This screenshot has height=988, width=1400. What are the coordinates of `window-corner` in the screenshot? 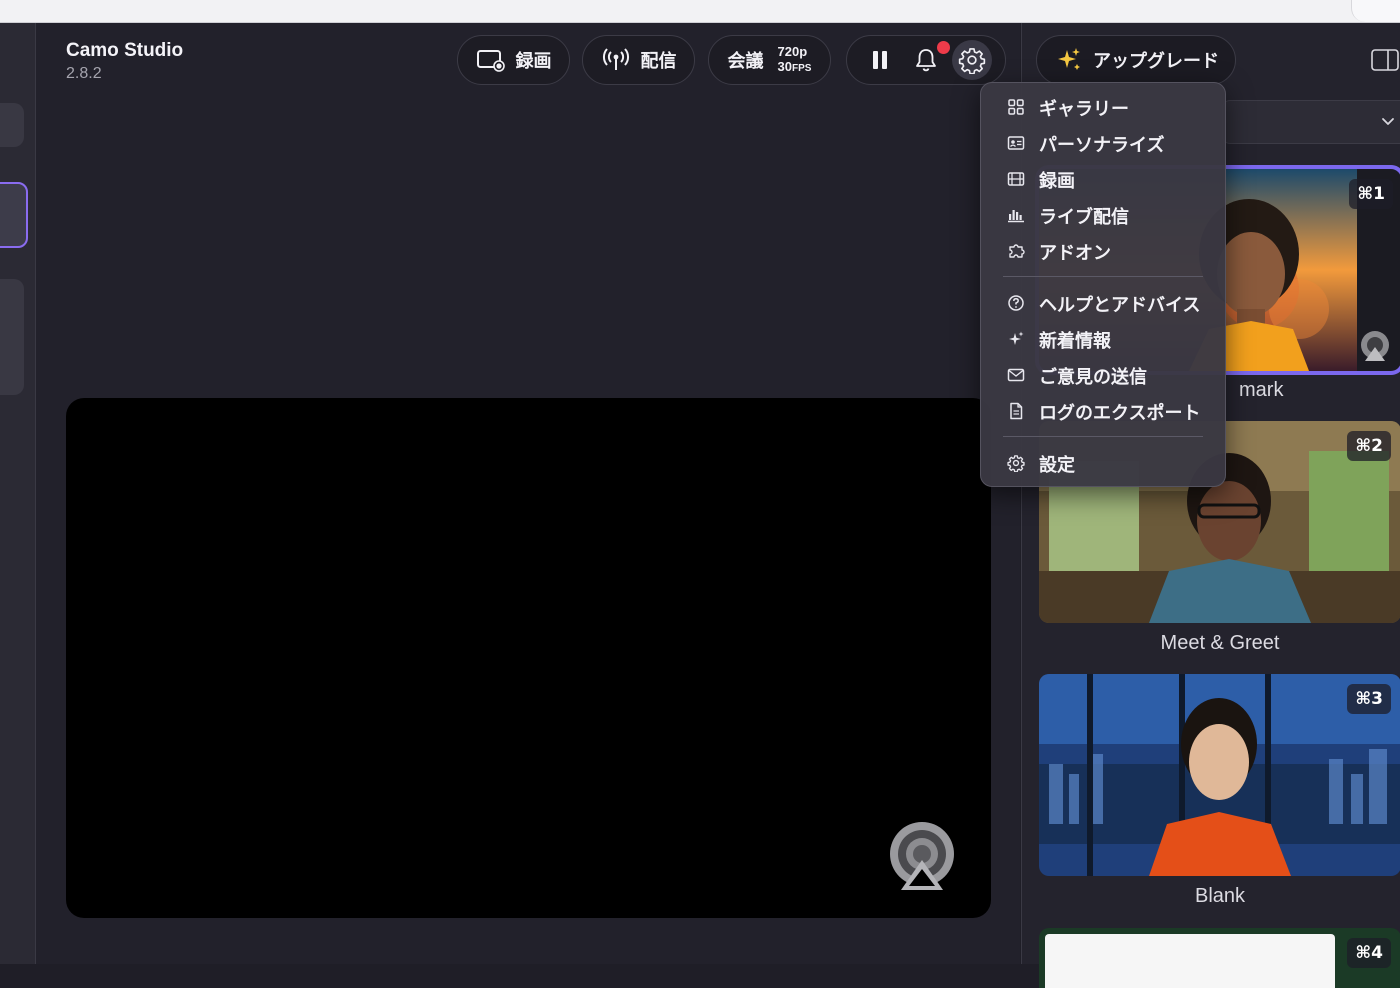 It's located at (1375, 11).